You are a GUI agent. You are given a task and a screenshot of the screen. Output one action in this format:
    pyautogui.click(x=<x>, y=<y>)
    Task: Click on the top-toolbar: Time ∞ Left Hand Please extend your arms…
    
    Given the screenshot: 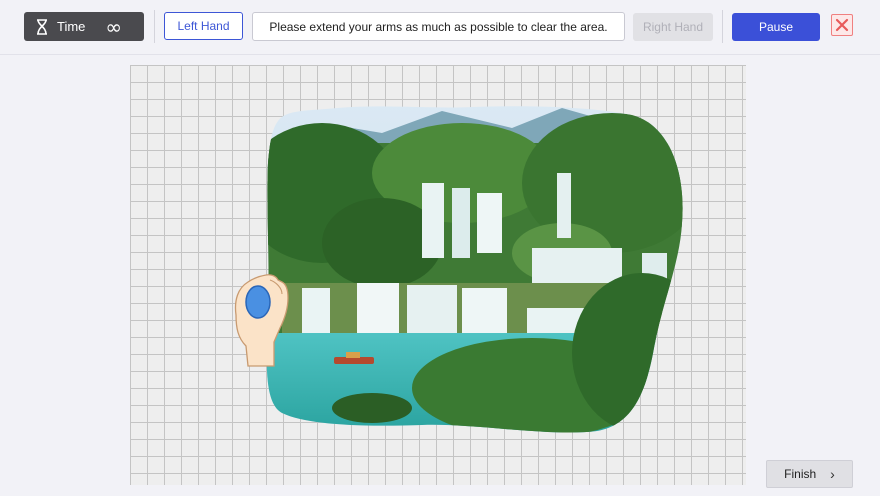 What is the action you would take?
    pyautogui.click(x=440, y=27)
    